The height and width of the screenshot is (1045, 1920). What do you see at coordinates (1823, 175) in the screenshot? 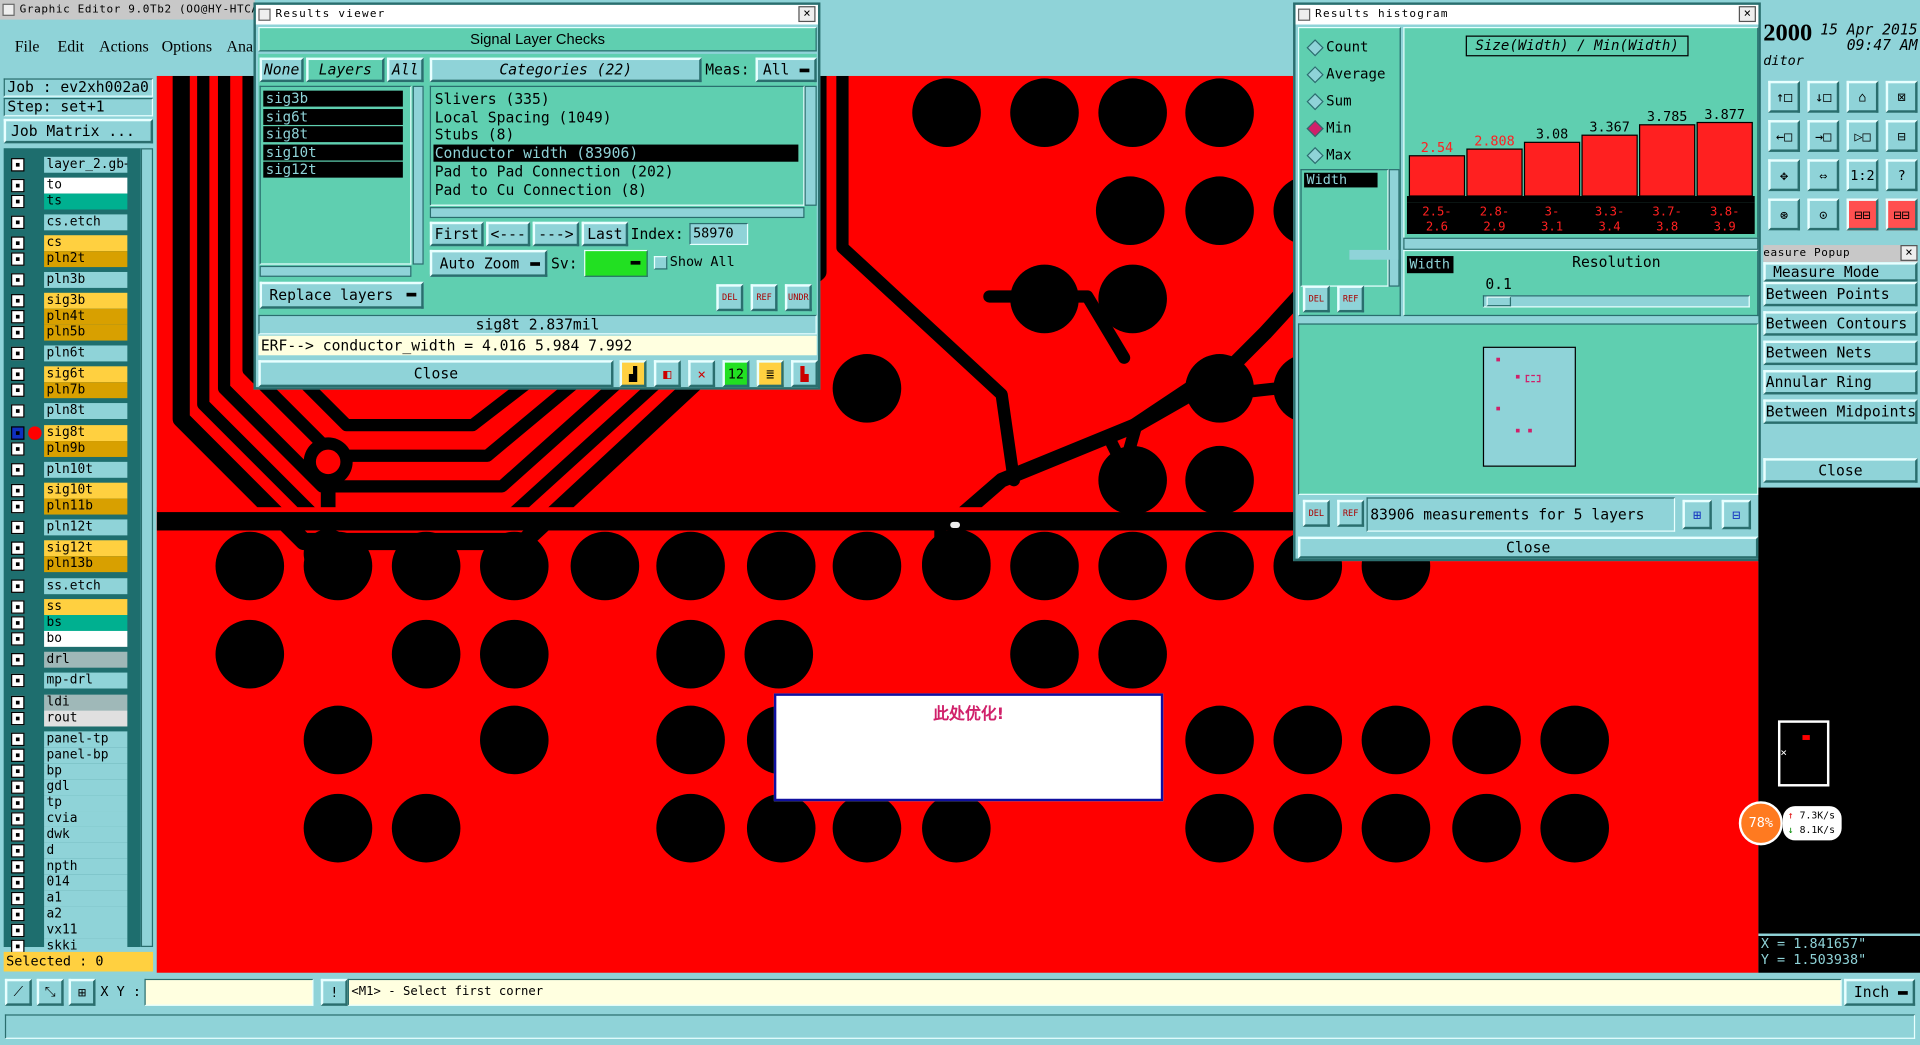
I see `toolbar-icon-9: ⇔` at bounding box center [1823, 175].